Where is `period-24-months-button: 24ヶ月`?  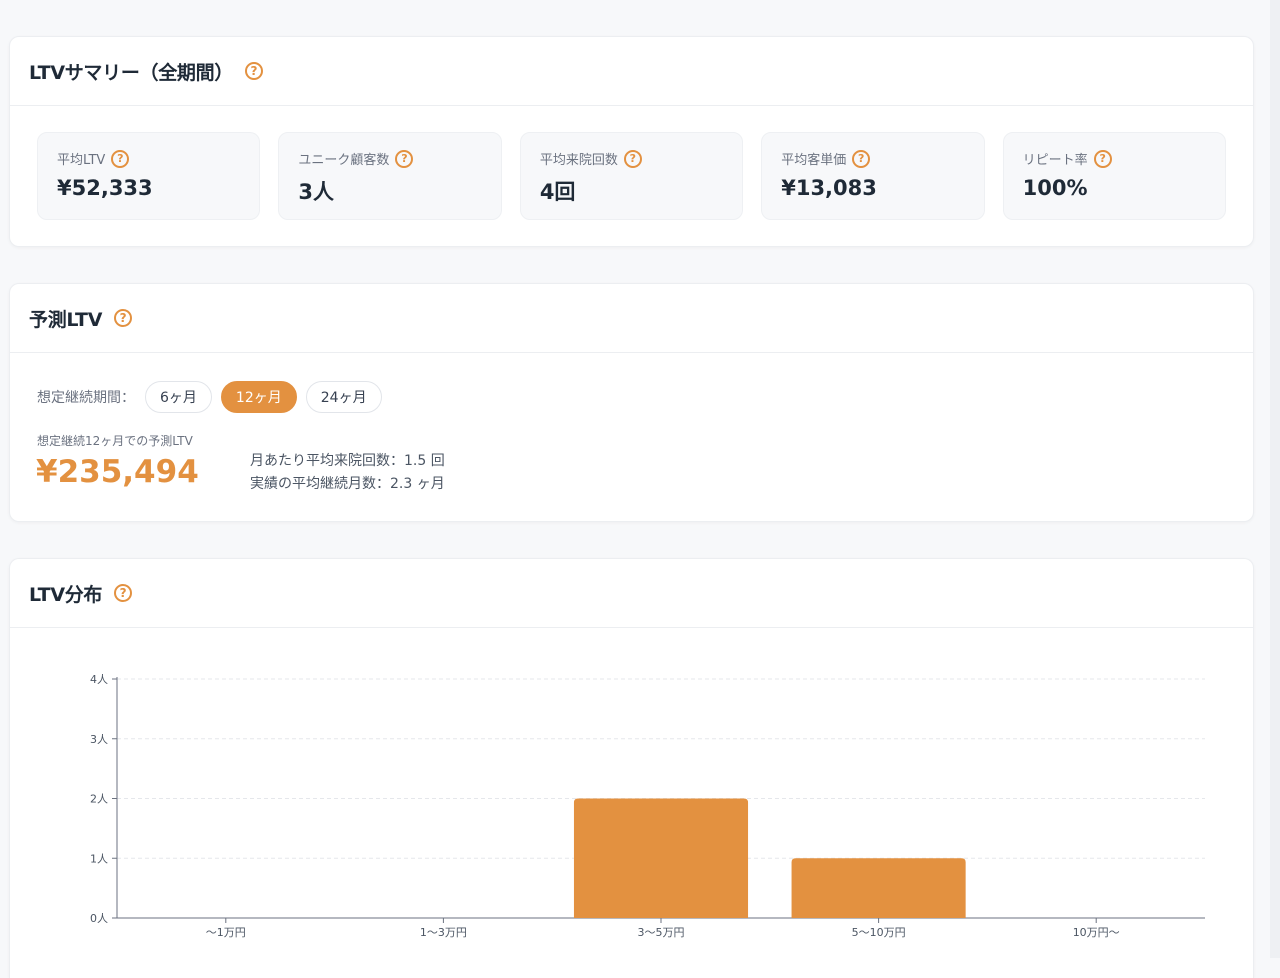
period-24-months-button: 24ヶ月 is located at coordinates (343, 397).